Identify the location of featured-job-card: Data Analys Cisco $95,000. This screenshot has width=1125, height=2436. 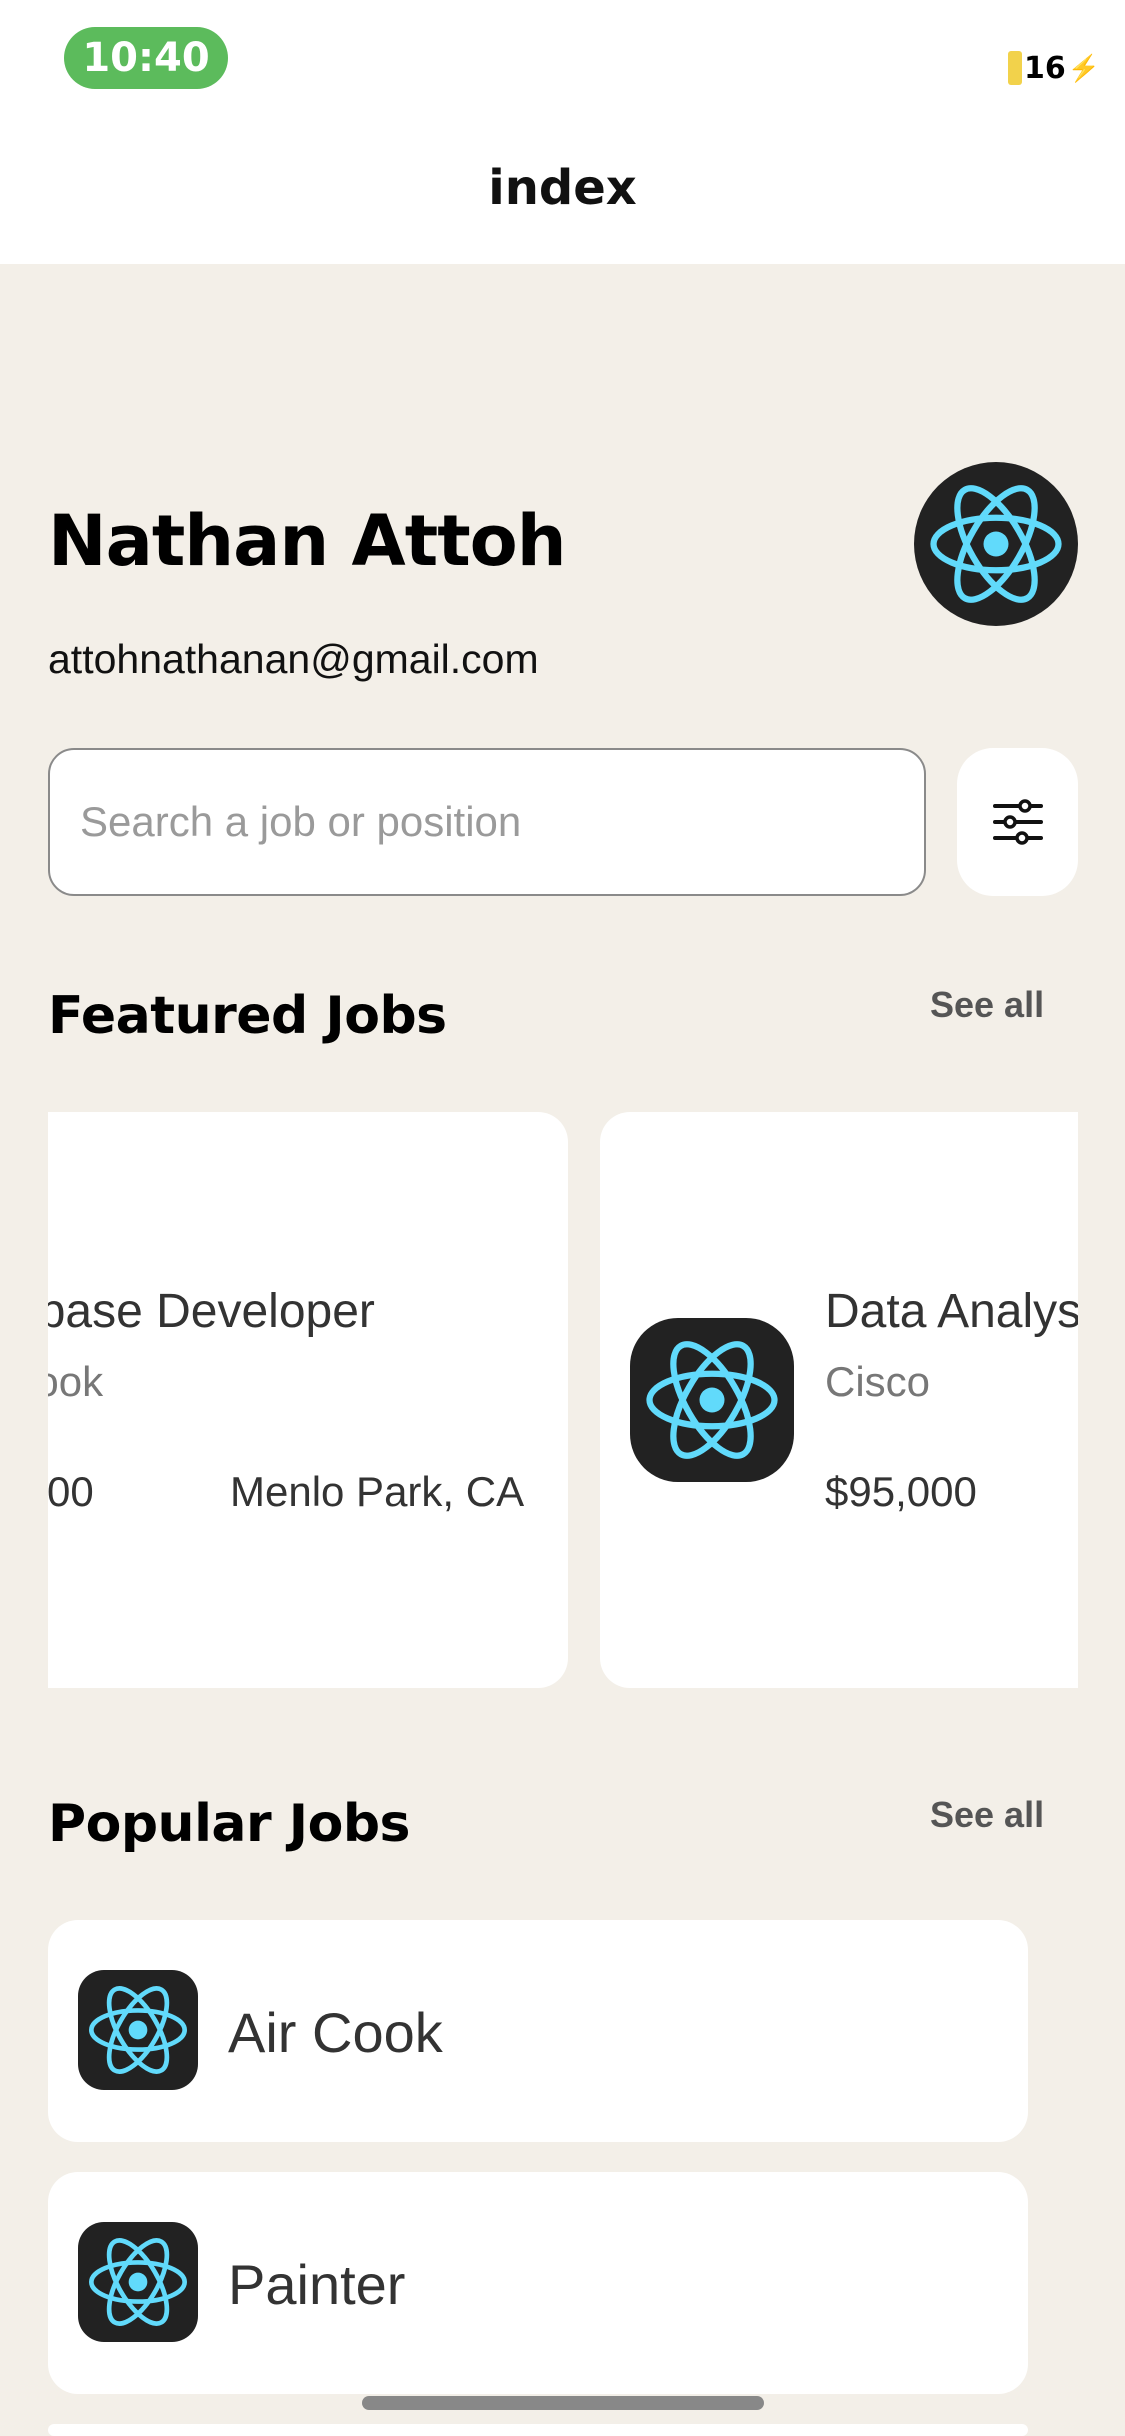
(839, 1400).